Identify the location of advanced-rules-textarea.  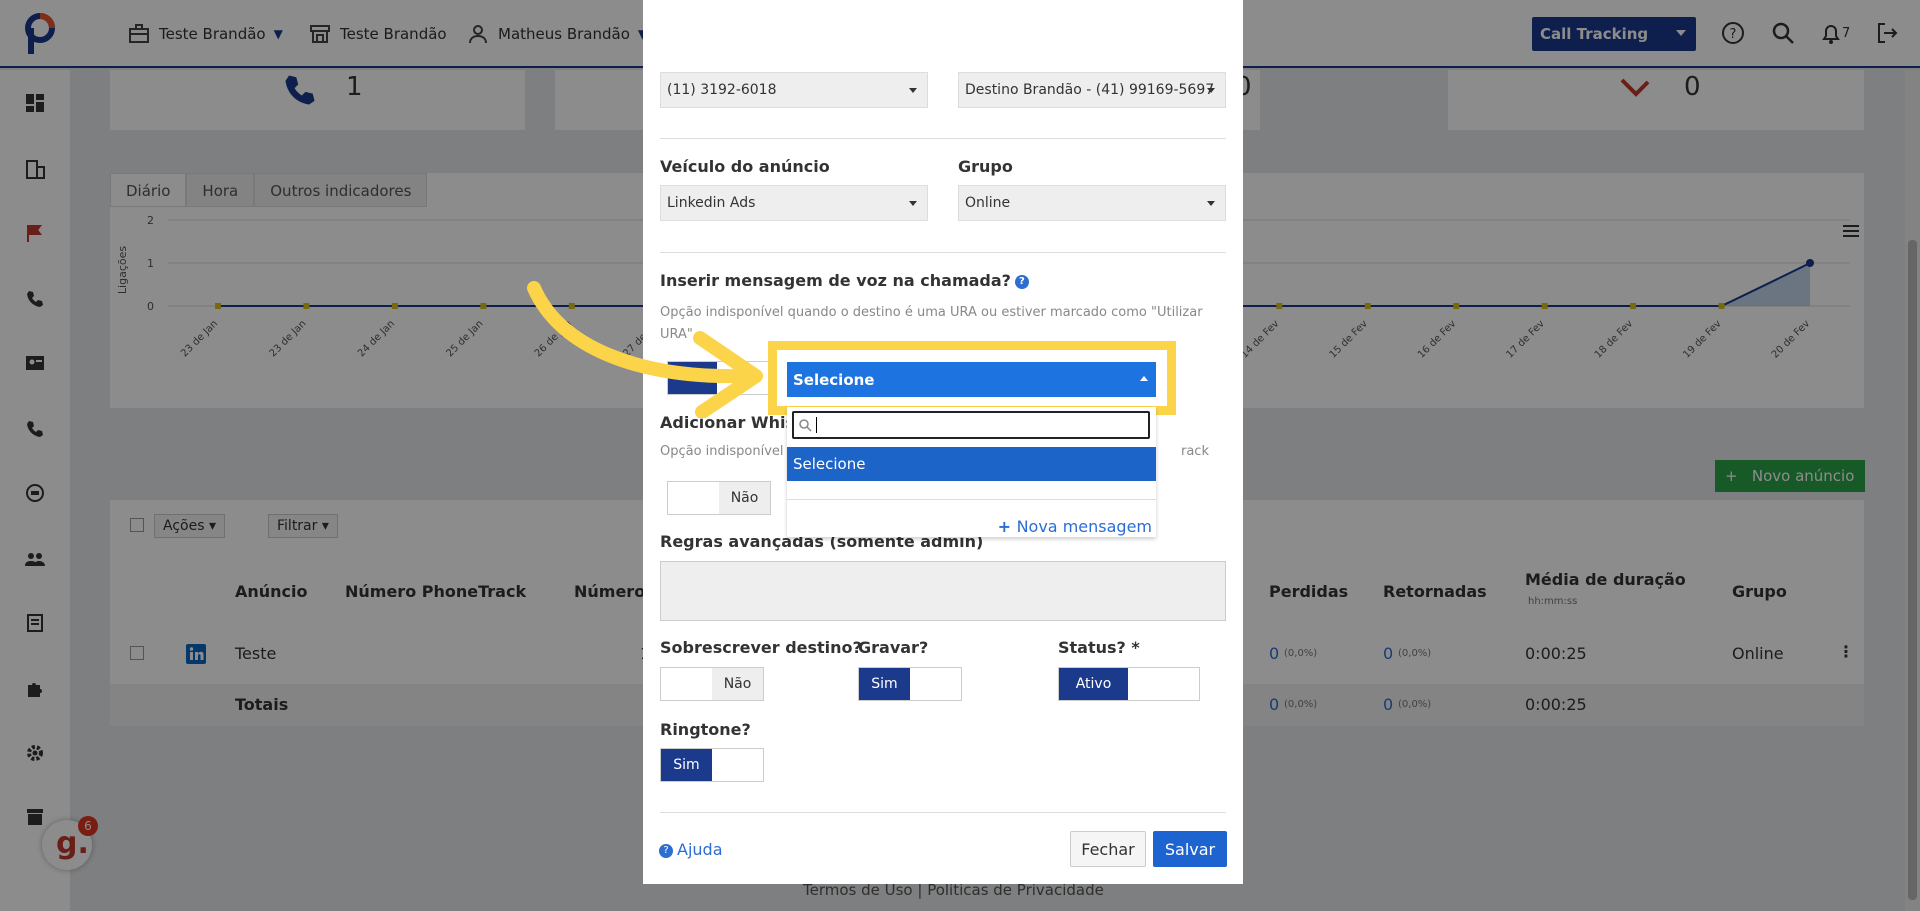
(943, 591).